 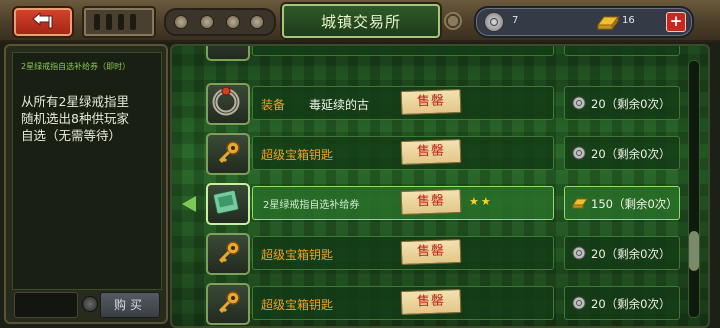 I want to click on quantity-slot, so click(x=46, y=305).